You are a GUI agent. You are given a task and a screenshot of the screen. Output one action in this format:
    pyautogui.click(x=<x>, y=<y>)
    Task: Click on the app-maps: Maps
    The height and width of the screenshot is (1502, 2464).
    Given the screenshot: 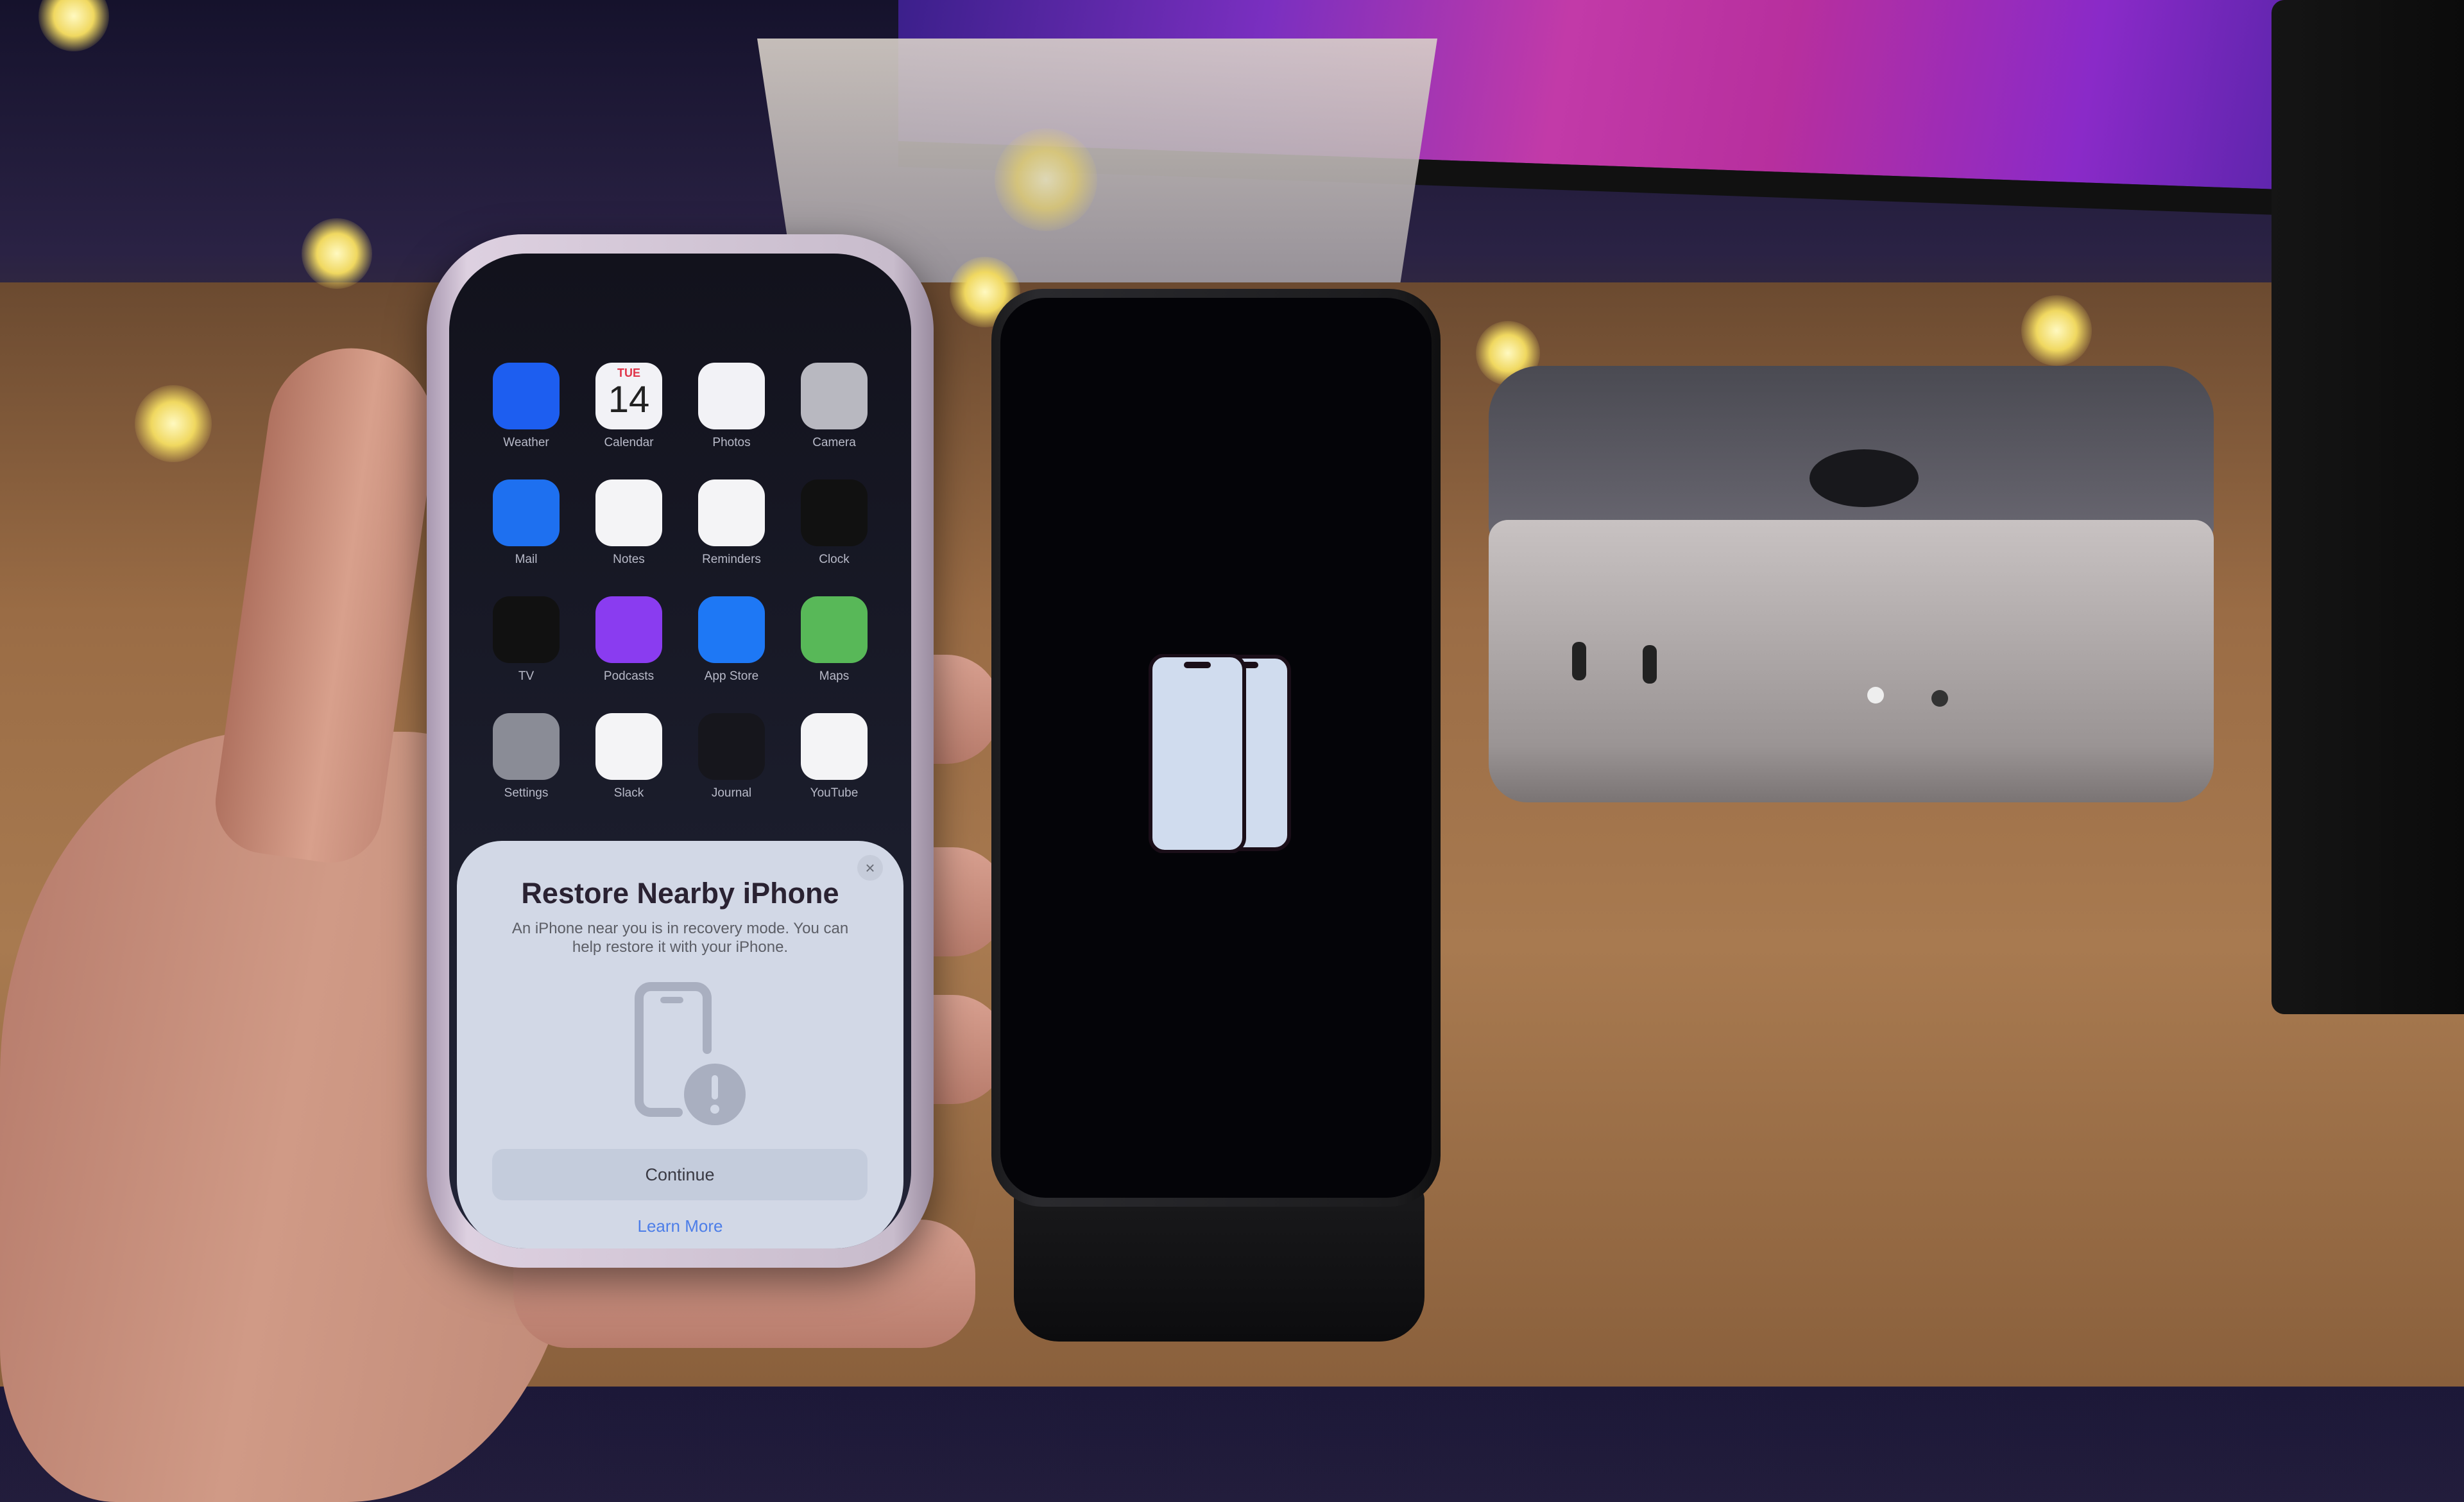 What is the action you would take?
    pyautogui.click(x=835, y=640)
    